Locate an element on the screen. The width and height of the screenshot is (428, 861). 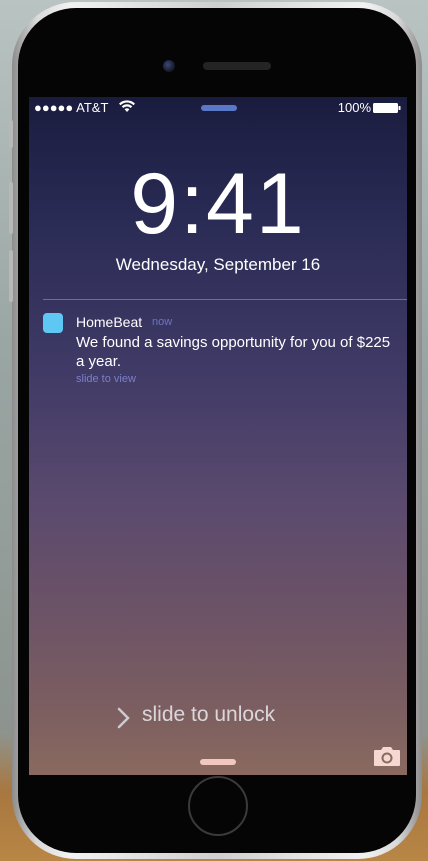
carrier-label: ●●●●● AT&T is located at coordinates (71, 107).